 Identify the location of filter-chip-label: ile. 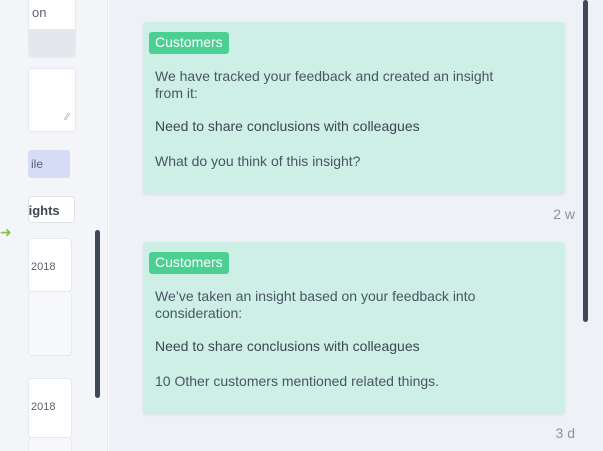
(37, 164).